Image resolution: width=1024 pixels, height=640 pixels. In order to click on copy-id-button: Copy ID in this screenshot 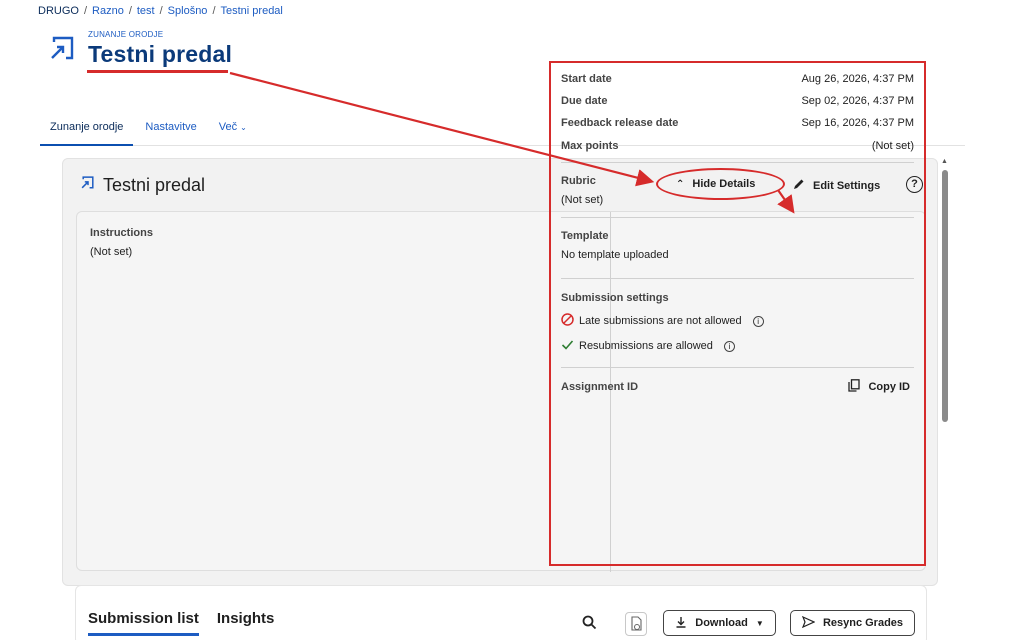, I will do `click(879, 387)`.